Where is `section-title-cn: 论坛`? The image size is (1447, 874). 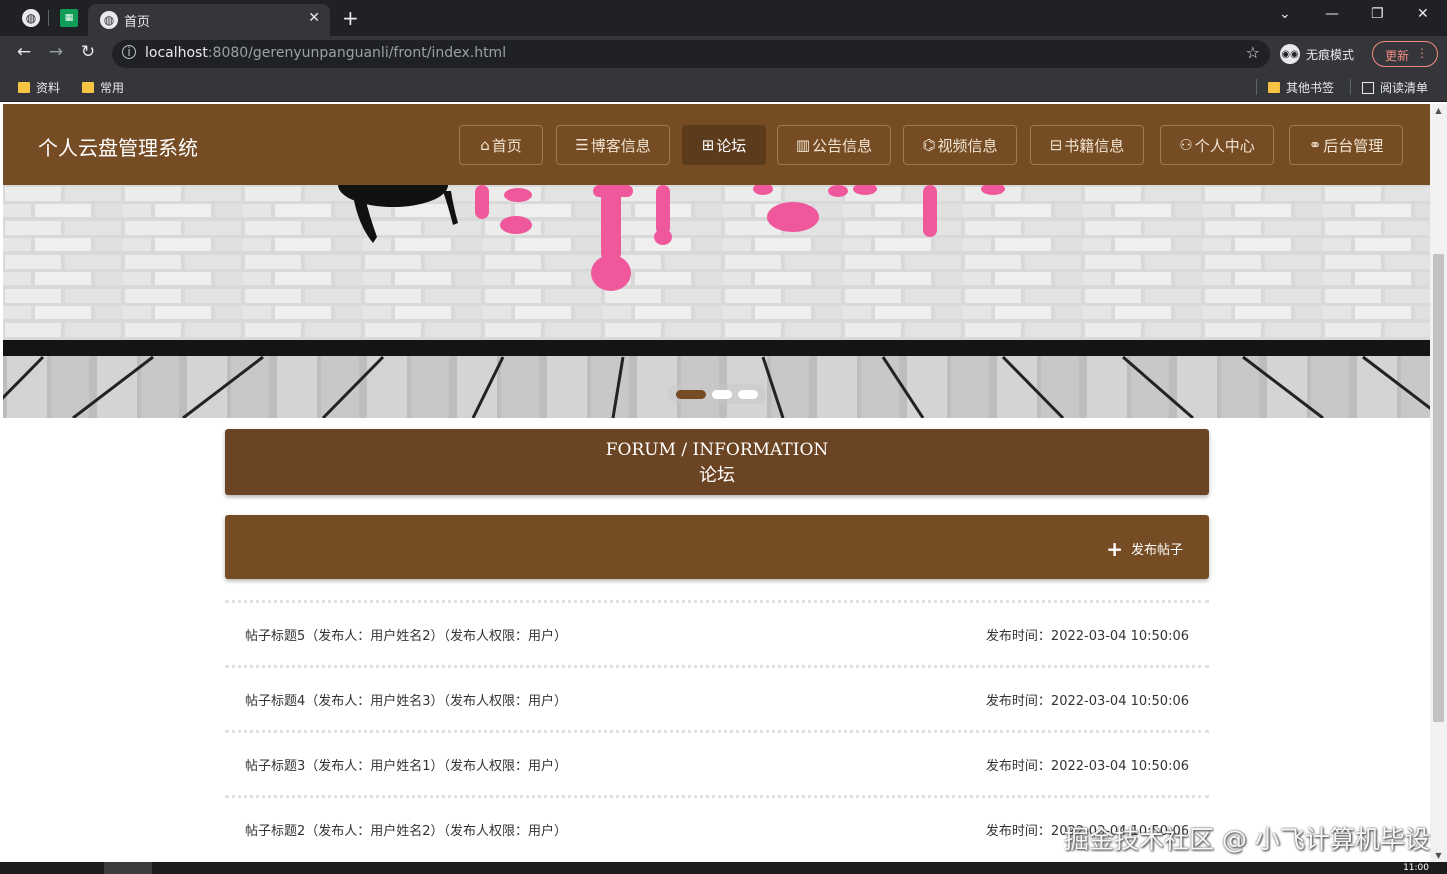
section-title-cn: 论坛 is located at coordinates (717, 475).